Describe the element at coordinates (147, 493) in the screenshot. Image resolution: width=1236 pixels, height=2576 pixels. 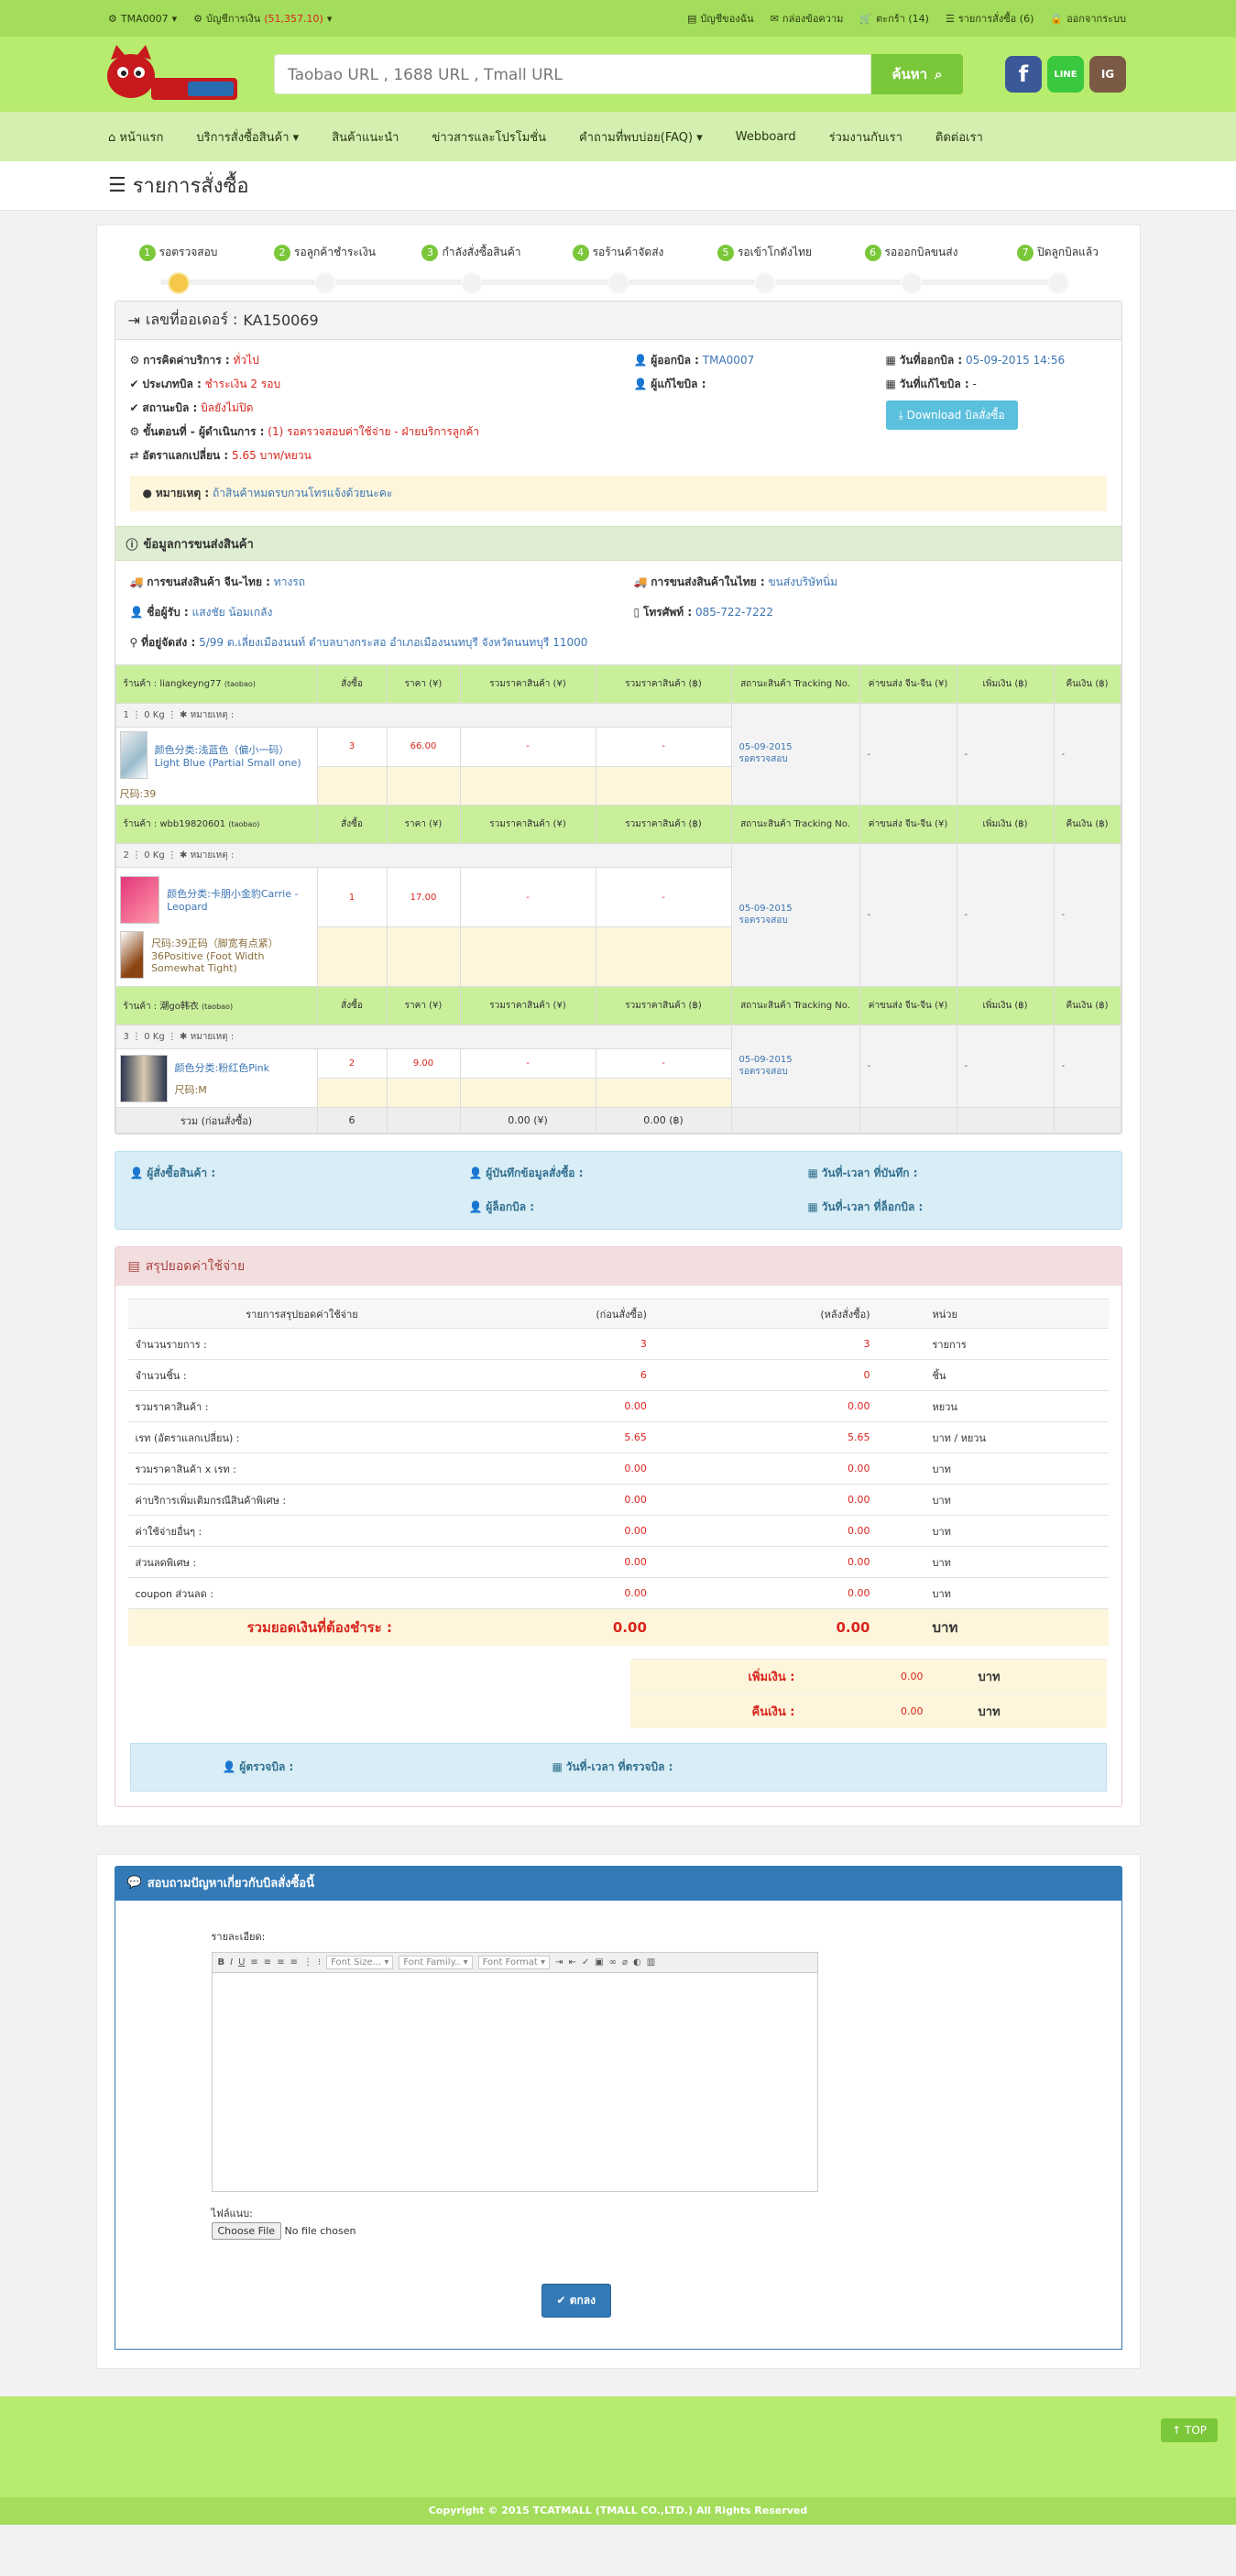
I see `comment-icon: ●` at that location.